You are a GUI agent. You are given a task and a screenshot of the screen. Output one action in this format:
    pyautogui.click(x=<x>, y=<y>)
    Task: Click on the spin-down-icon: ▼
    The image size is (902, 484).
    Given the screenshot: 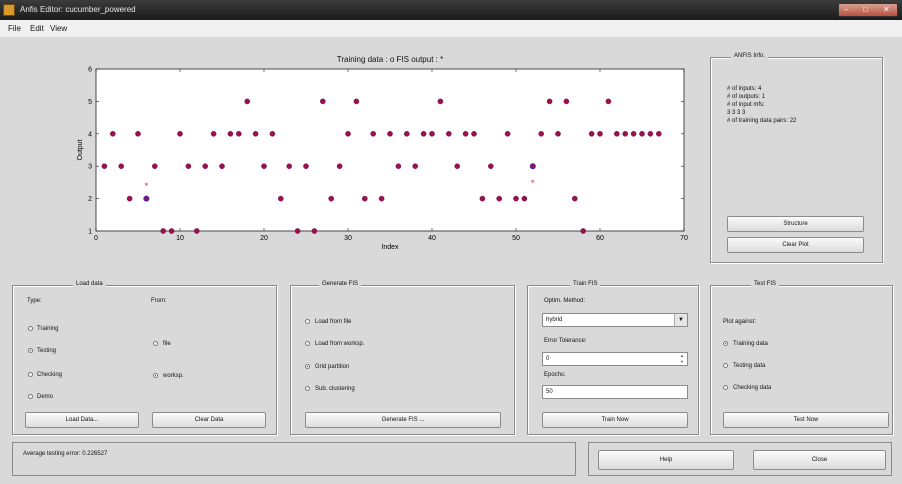 What is the action you would take?
    pyautogui.click(x=683, y=361)
    